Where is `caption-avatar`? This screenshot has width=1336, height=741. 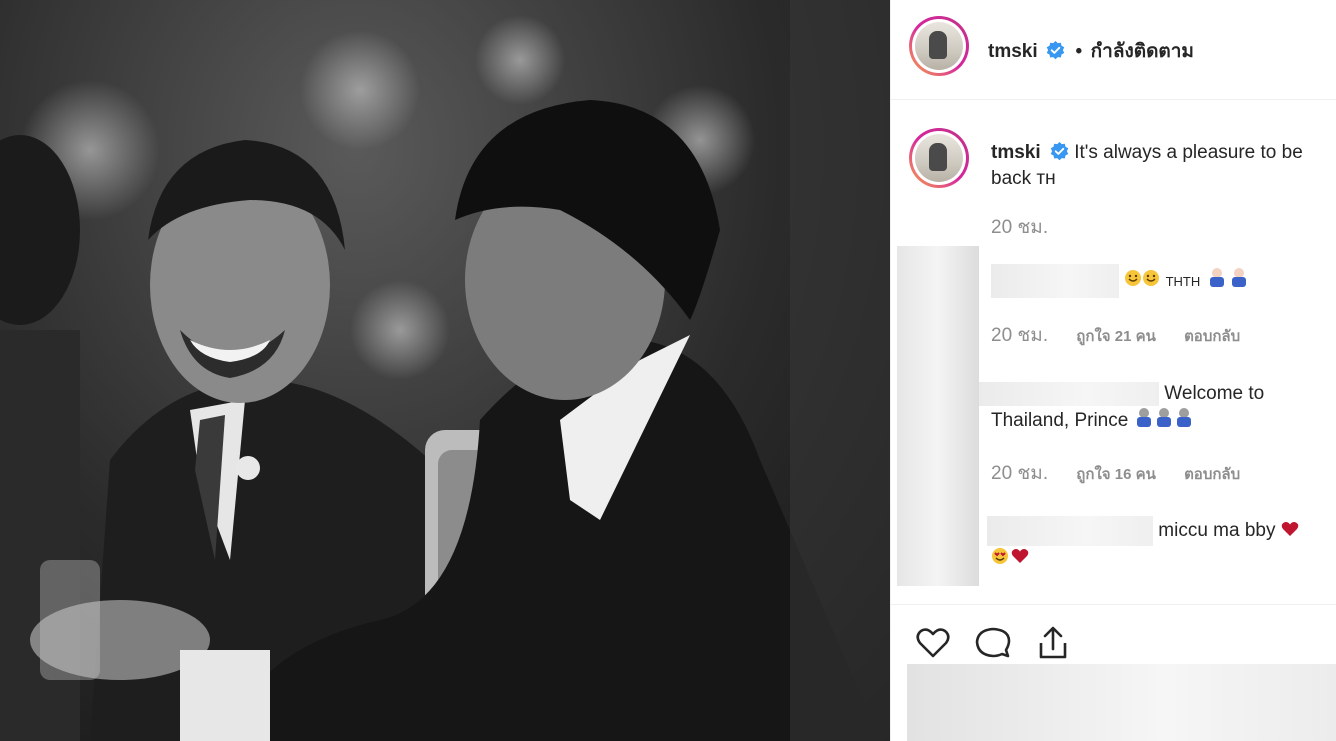 caption-avatar is located at coordinates (939, 158).